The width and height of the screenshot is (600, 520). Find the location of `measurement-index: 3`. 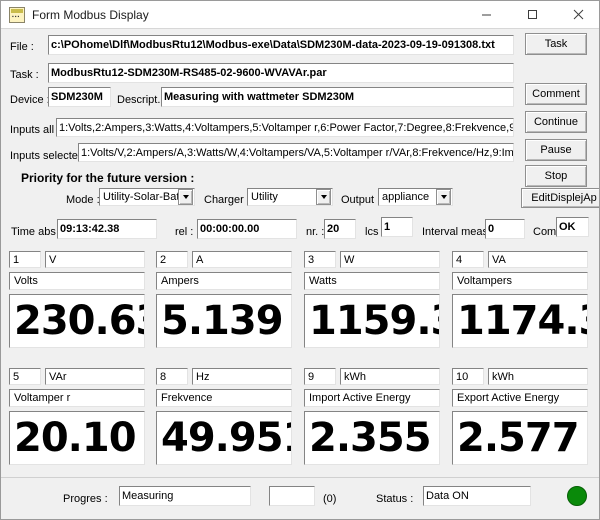

measurement-index: 3 is located at coordinates (320, 259).